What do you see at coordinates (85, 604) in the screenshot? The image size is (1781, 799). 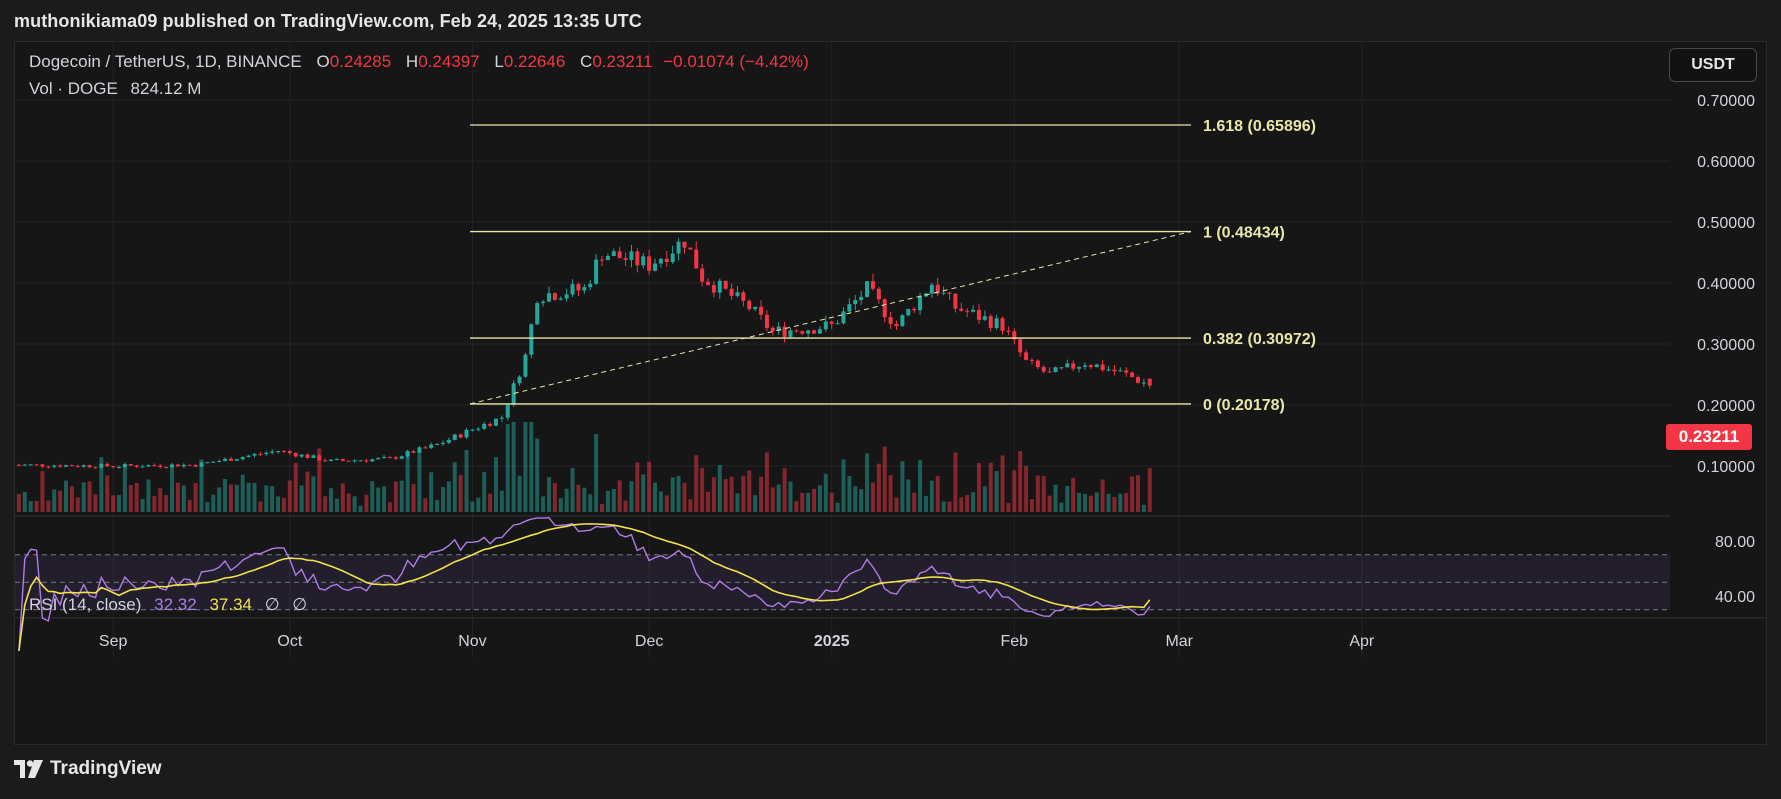 I see `rsi-label: RSI (14, close)` at bounding box center [85, 604].